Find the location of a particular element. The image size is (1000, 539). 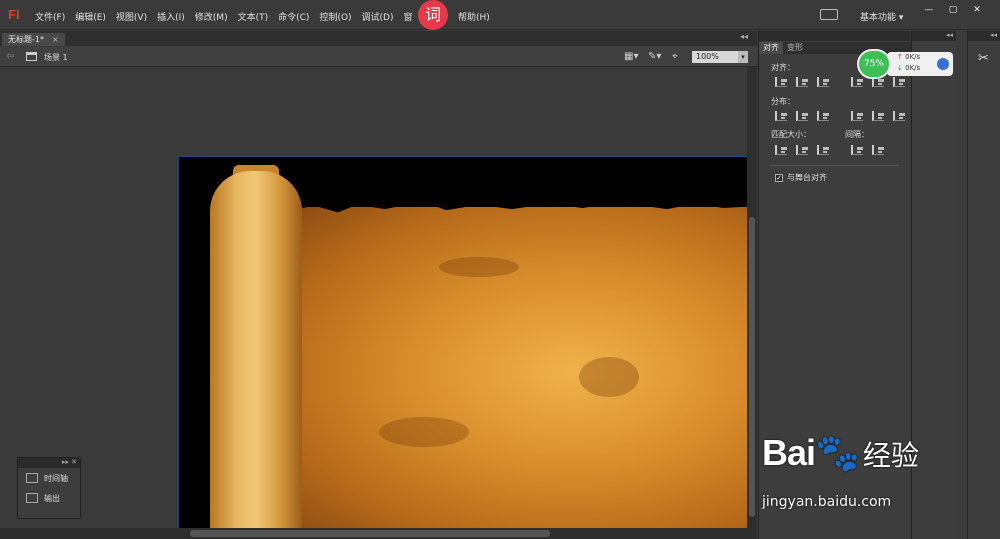

chevron-down-icon: ▾ is located at coordinates (743, 57).